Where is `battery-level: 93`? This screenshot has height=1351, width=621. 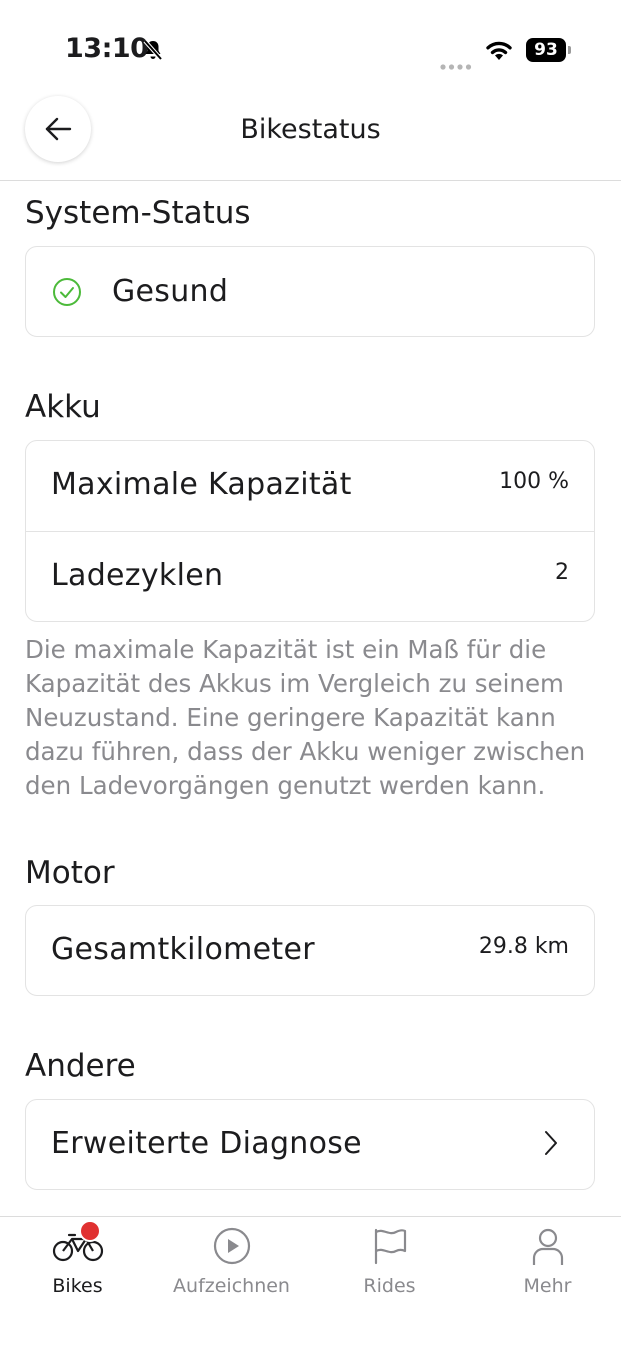 battery-level: 93 is located at coordinates (546, 50).